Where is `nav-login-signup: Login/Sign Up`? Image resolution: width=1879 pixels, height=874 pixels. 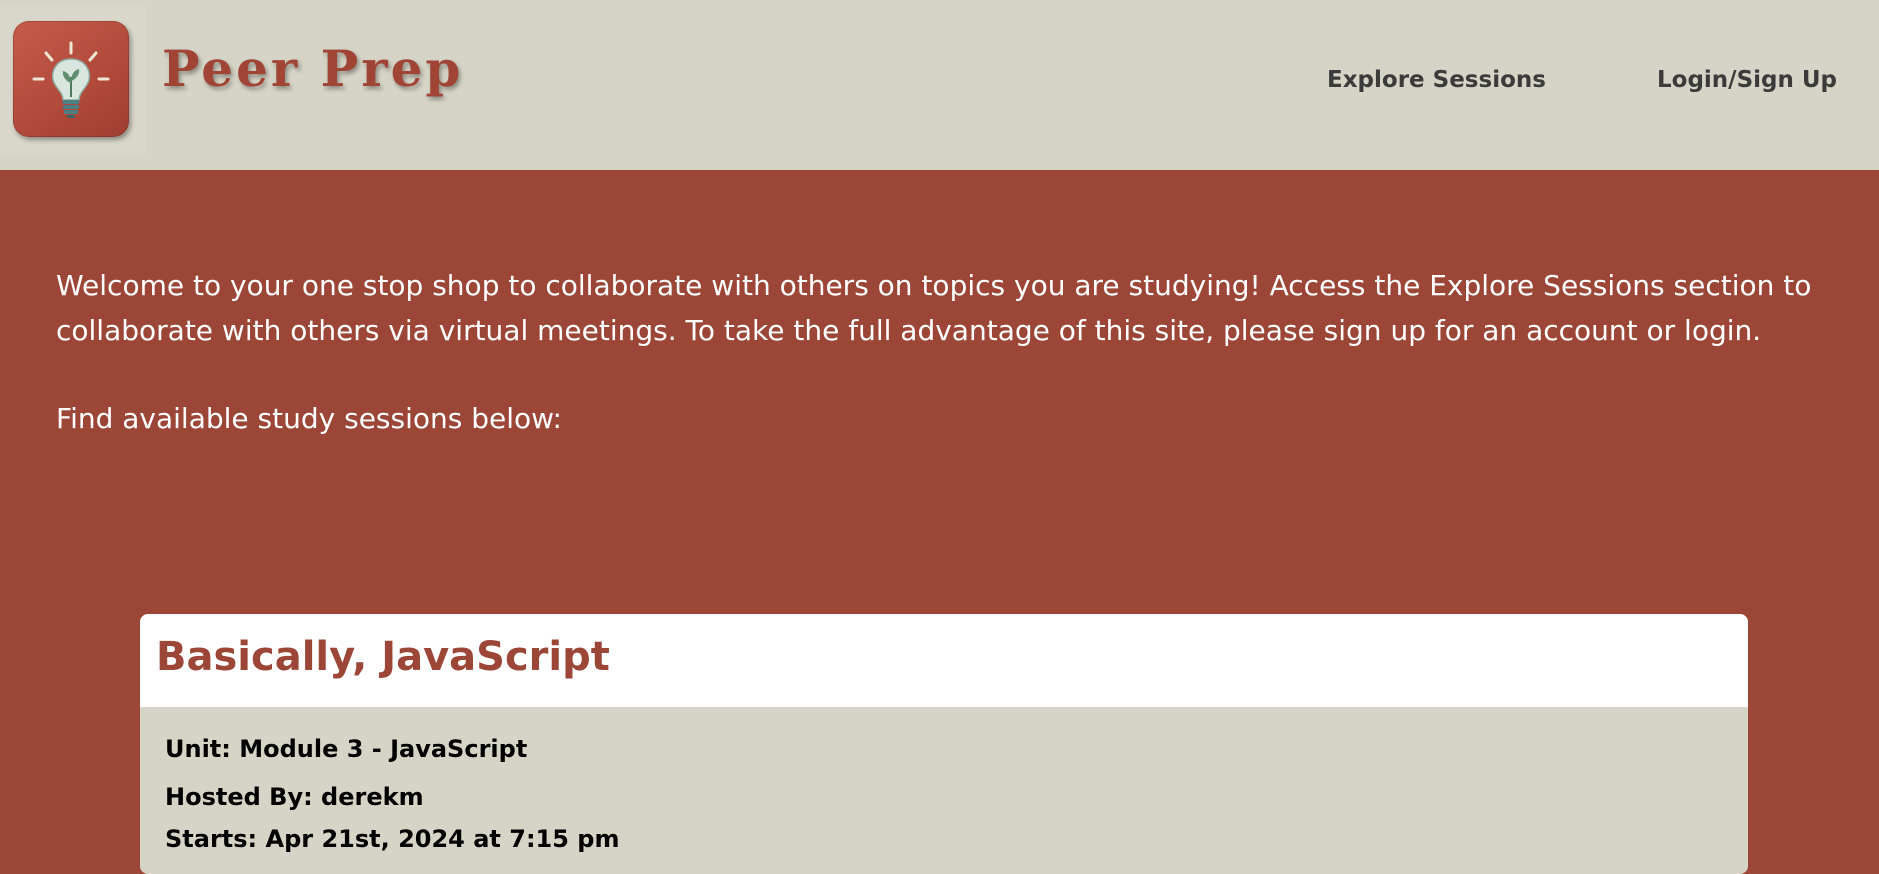
nav-login-signup: Login/Sign Up is located at coordinates (1747, 80).